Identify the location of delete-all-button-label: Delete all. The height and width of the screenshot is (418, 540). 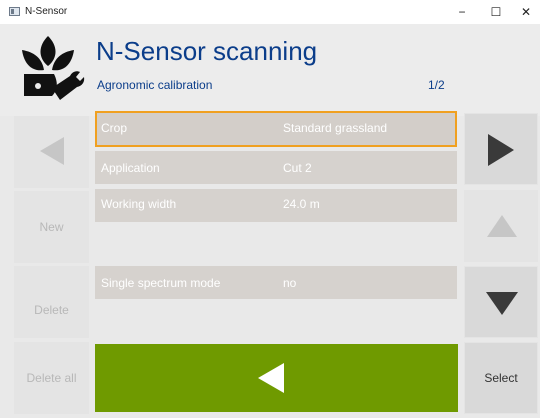
(51, 378).